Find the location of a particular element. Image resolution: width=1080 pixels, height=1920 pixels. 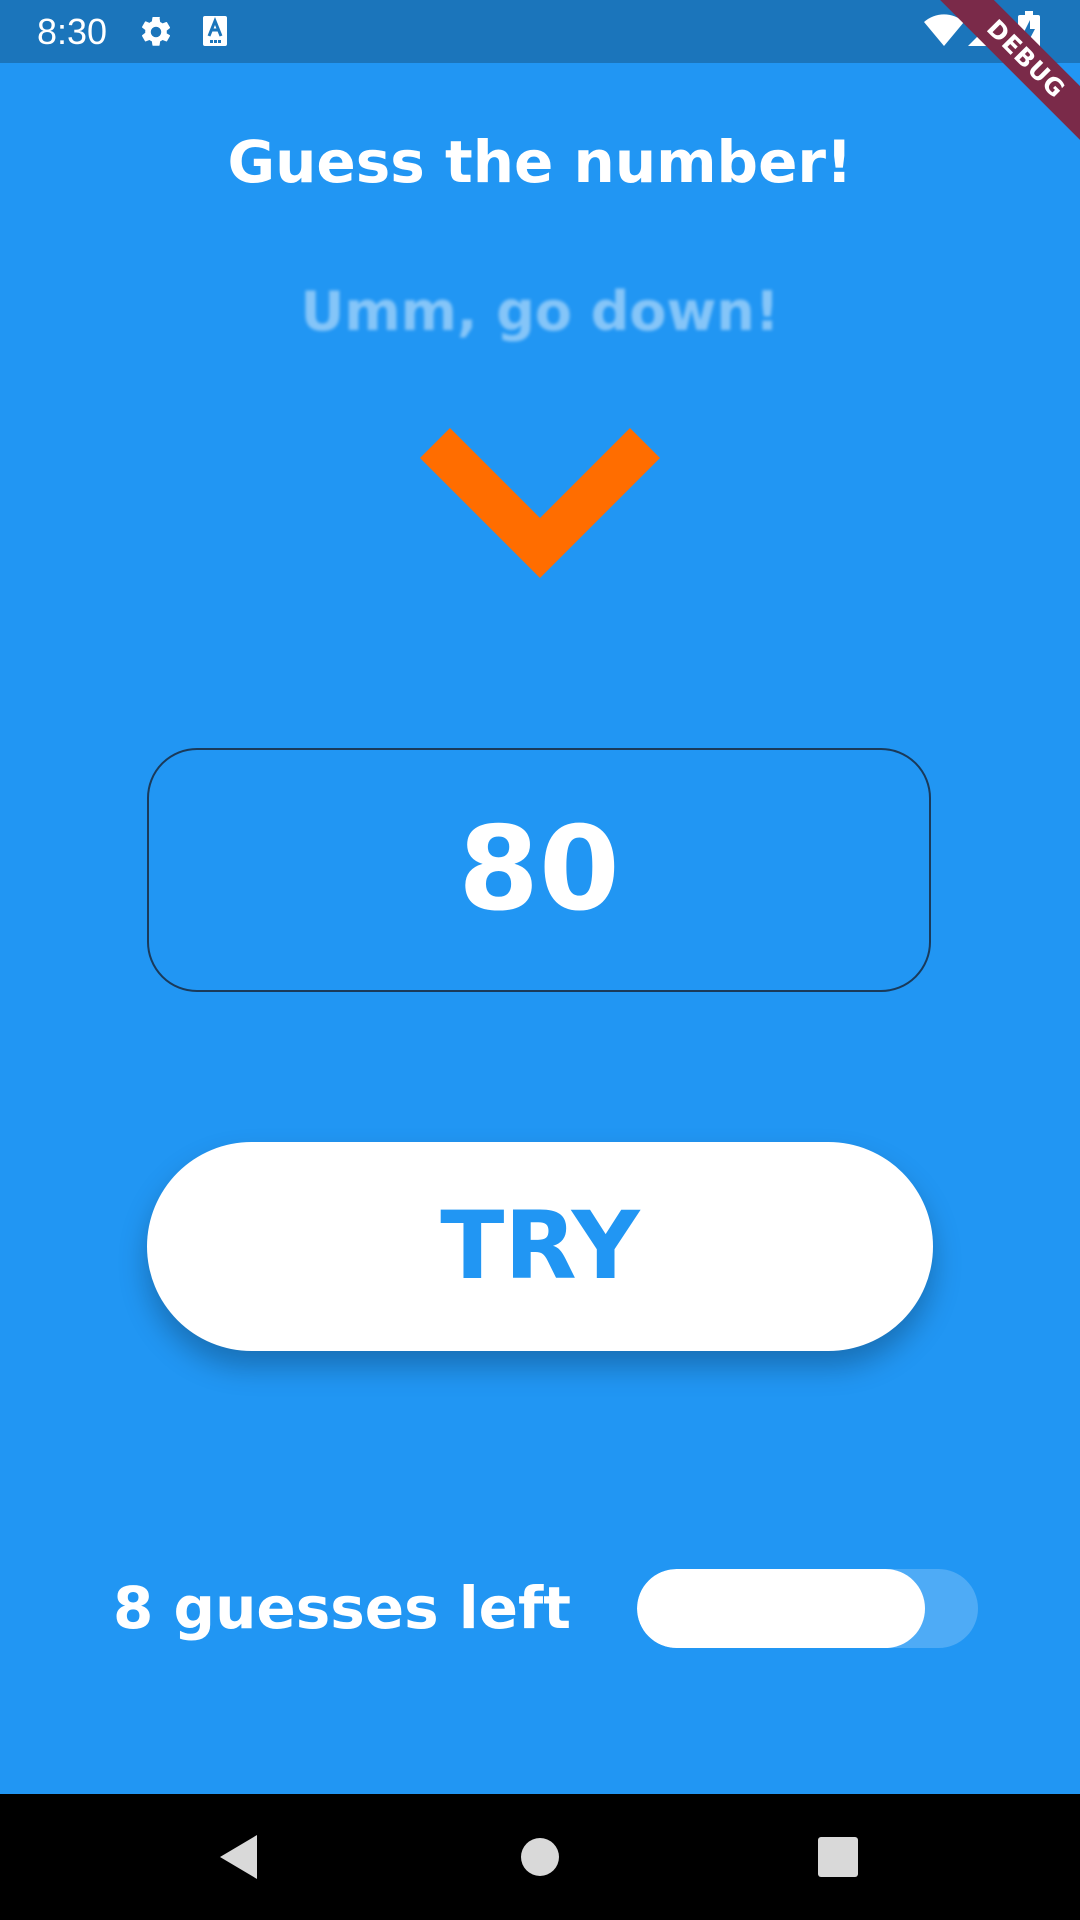

chevron-down-icon is located at coordinates (540, 508).